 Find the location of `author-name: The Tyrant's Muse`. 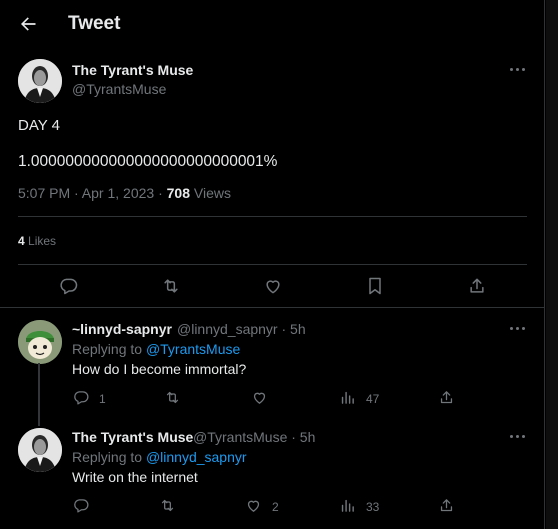

author-name: The Tyrant's Muse is located at coordinates (132, 70).